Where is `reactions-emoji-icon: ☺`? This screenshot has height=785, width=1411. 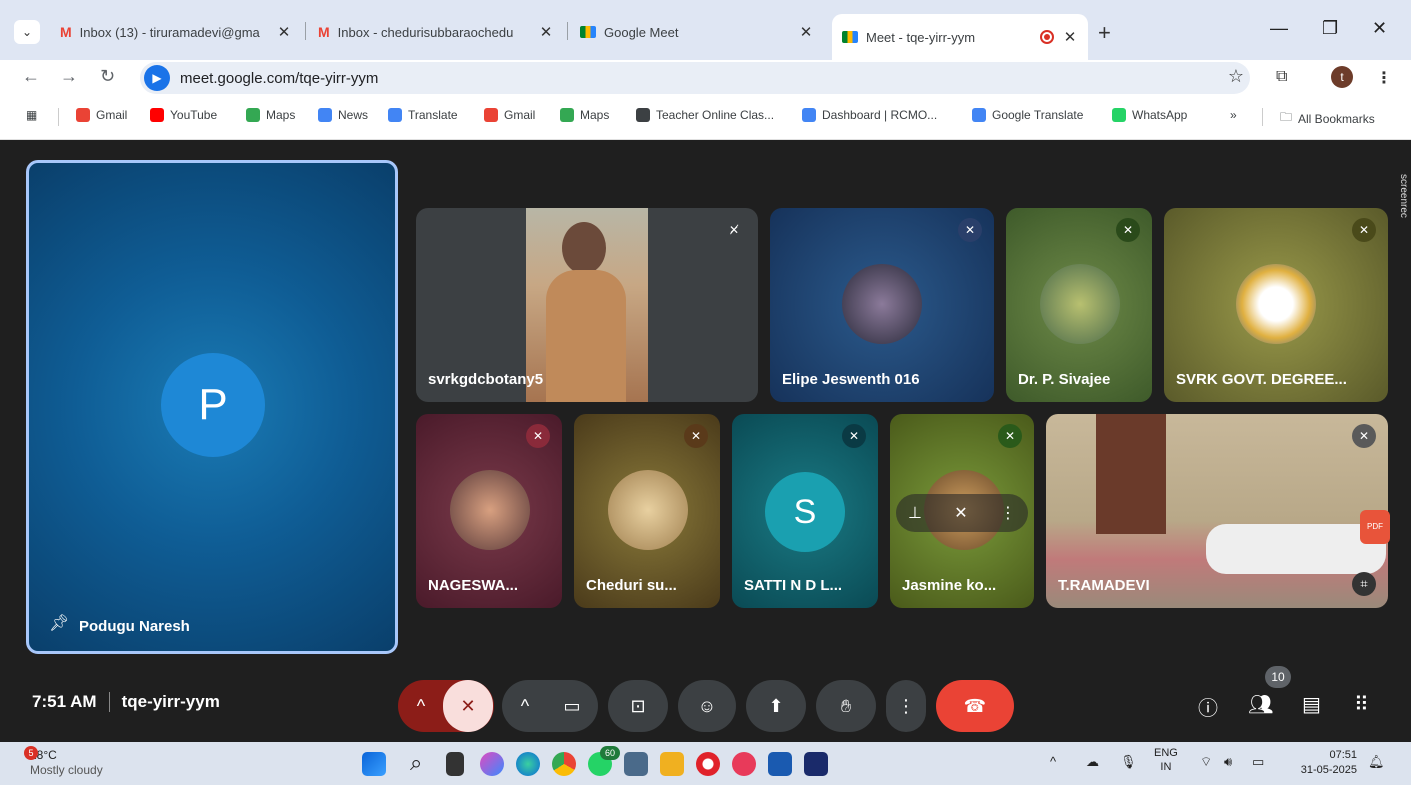 reactions-emoji-icon: ☺ is located at coordinates (707, 706).